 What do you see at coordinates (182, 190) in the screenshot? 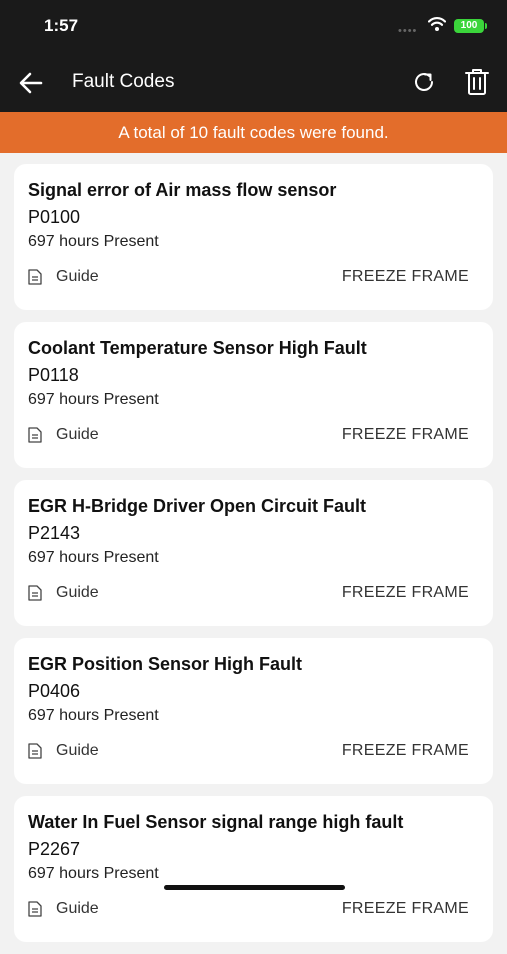
I see `fault-title: Signal error of Air mass flow sensor` at bounding box center [182, 190].